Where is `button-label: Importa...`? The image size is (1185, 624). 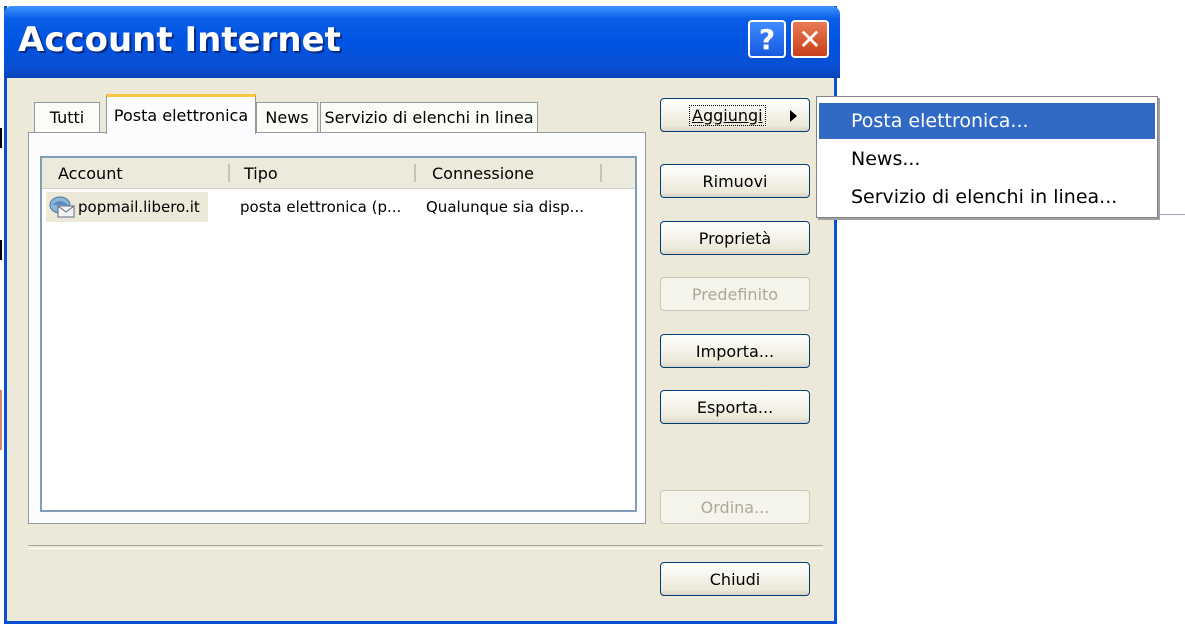 button-label: Importa... is located at coordinates (735, 351).